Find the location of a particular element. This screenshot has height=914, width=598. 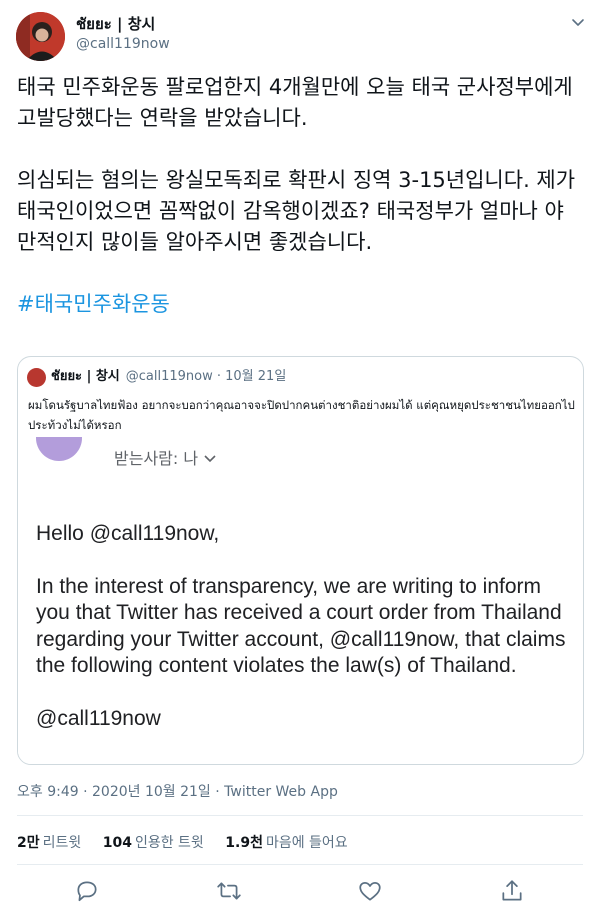

retweet-icon is located at coordinates (229, 891).